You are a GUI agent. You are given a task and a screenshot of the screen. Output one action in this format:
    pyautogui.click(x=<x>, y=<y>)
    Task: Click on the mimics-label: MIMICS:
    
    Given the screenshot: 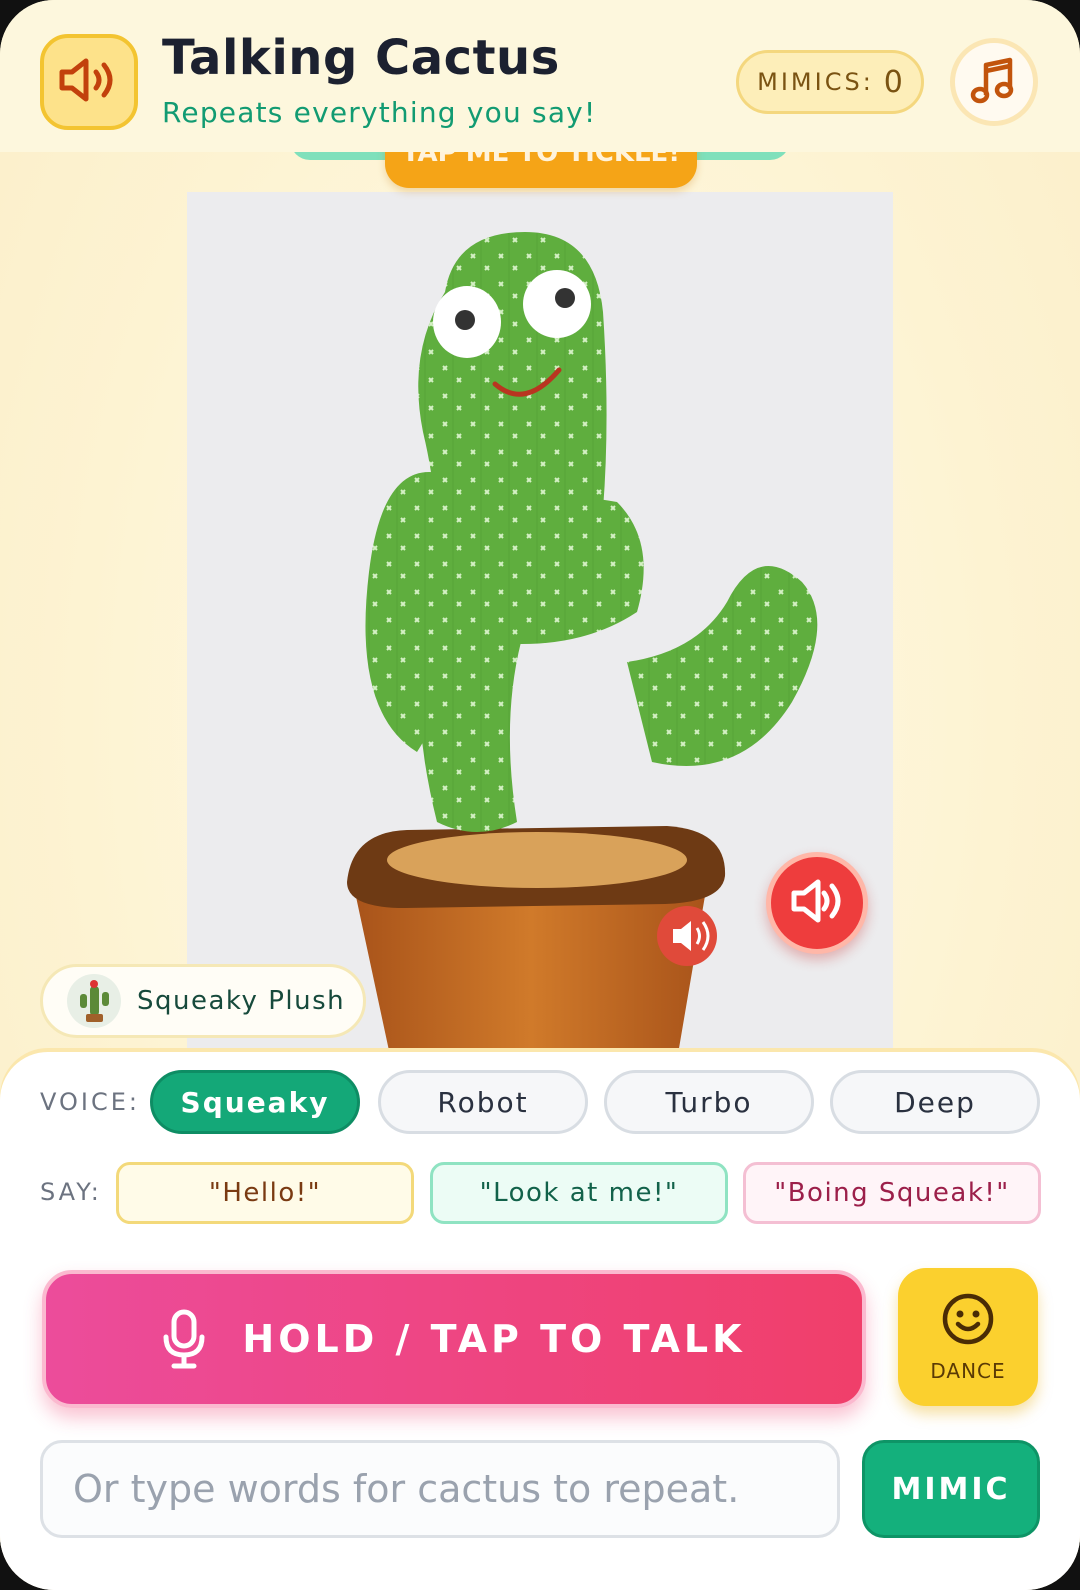 What is the action you would take?
    pyautogui.click(x=815, y=82)
    